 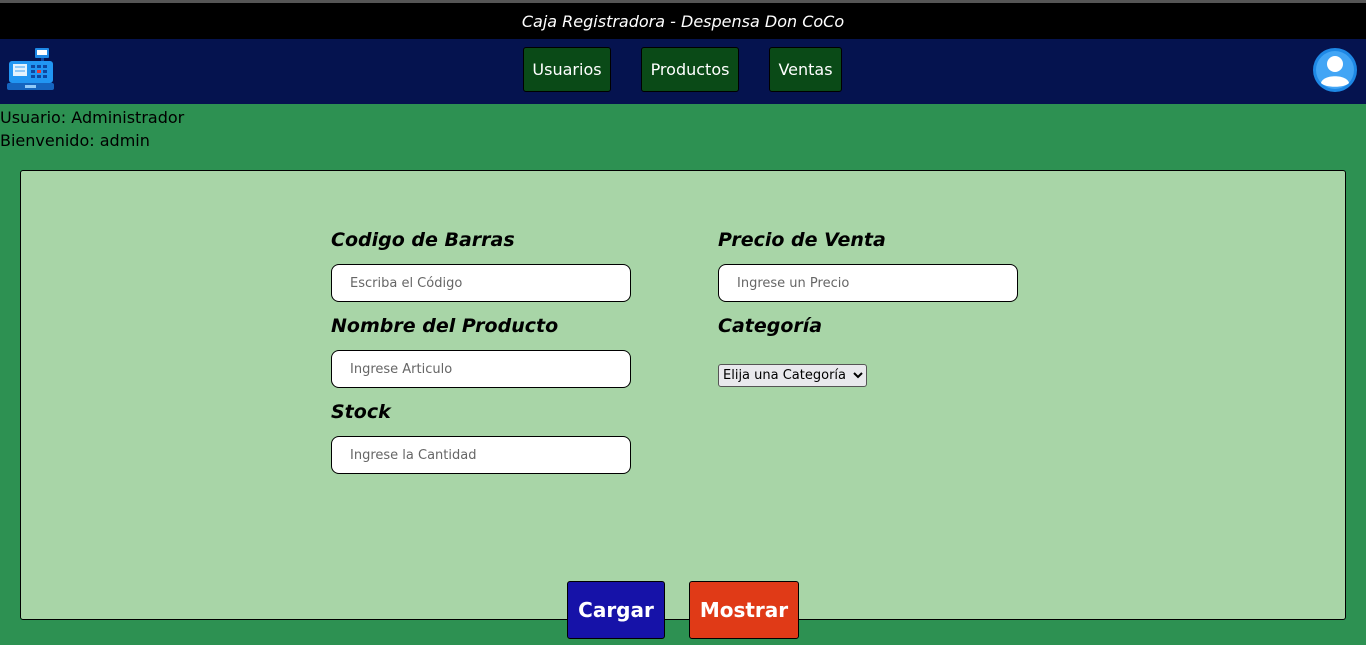 I want to click on stock-label: Stock, so click(x=361, y=412).